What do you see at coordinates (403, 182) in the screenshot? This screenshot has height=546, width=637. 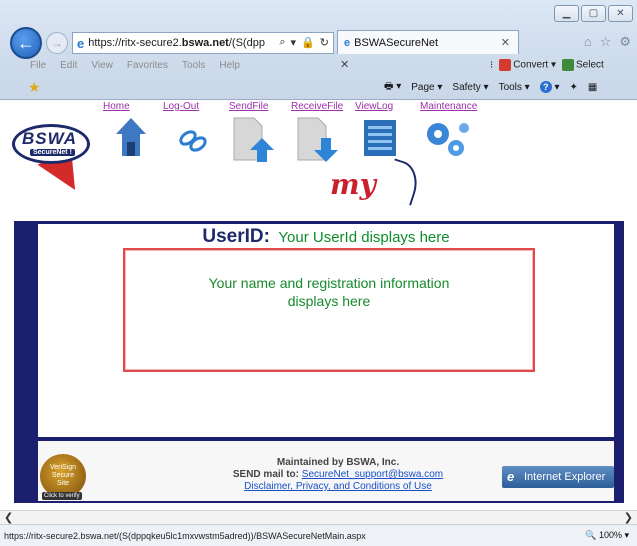 I see `my-logo-swoosh` at bounding box center [403, 182].